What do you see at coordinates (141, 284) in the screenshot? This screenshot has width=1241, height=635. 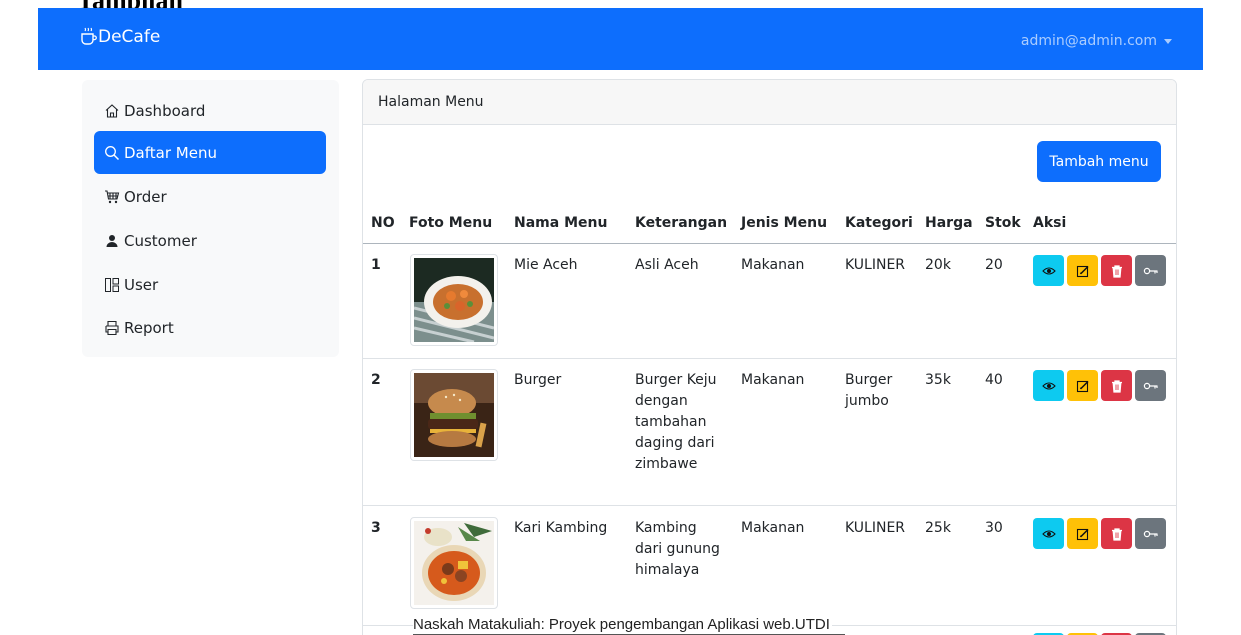 I see `sidebar-item-label: User` at bounding box center [141, 284].